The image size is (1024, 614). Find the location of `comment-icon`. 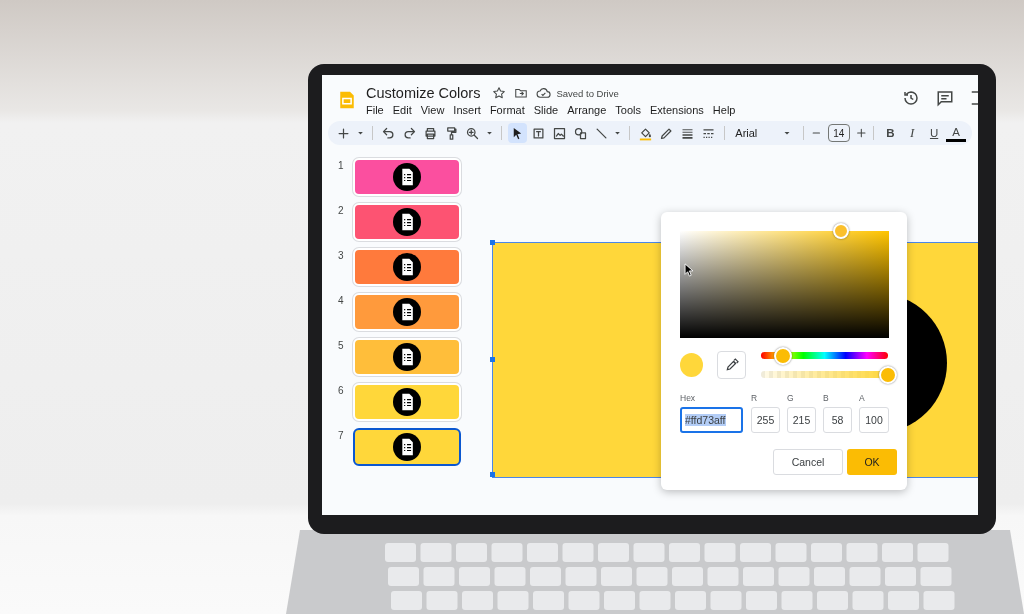

comment-icon is located at coordinates (945, 98).